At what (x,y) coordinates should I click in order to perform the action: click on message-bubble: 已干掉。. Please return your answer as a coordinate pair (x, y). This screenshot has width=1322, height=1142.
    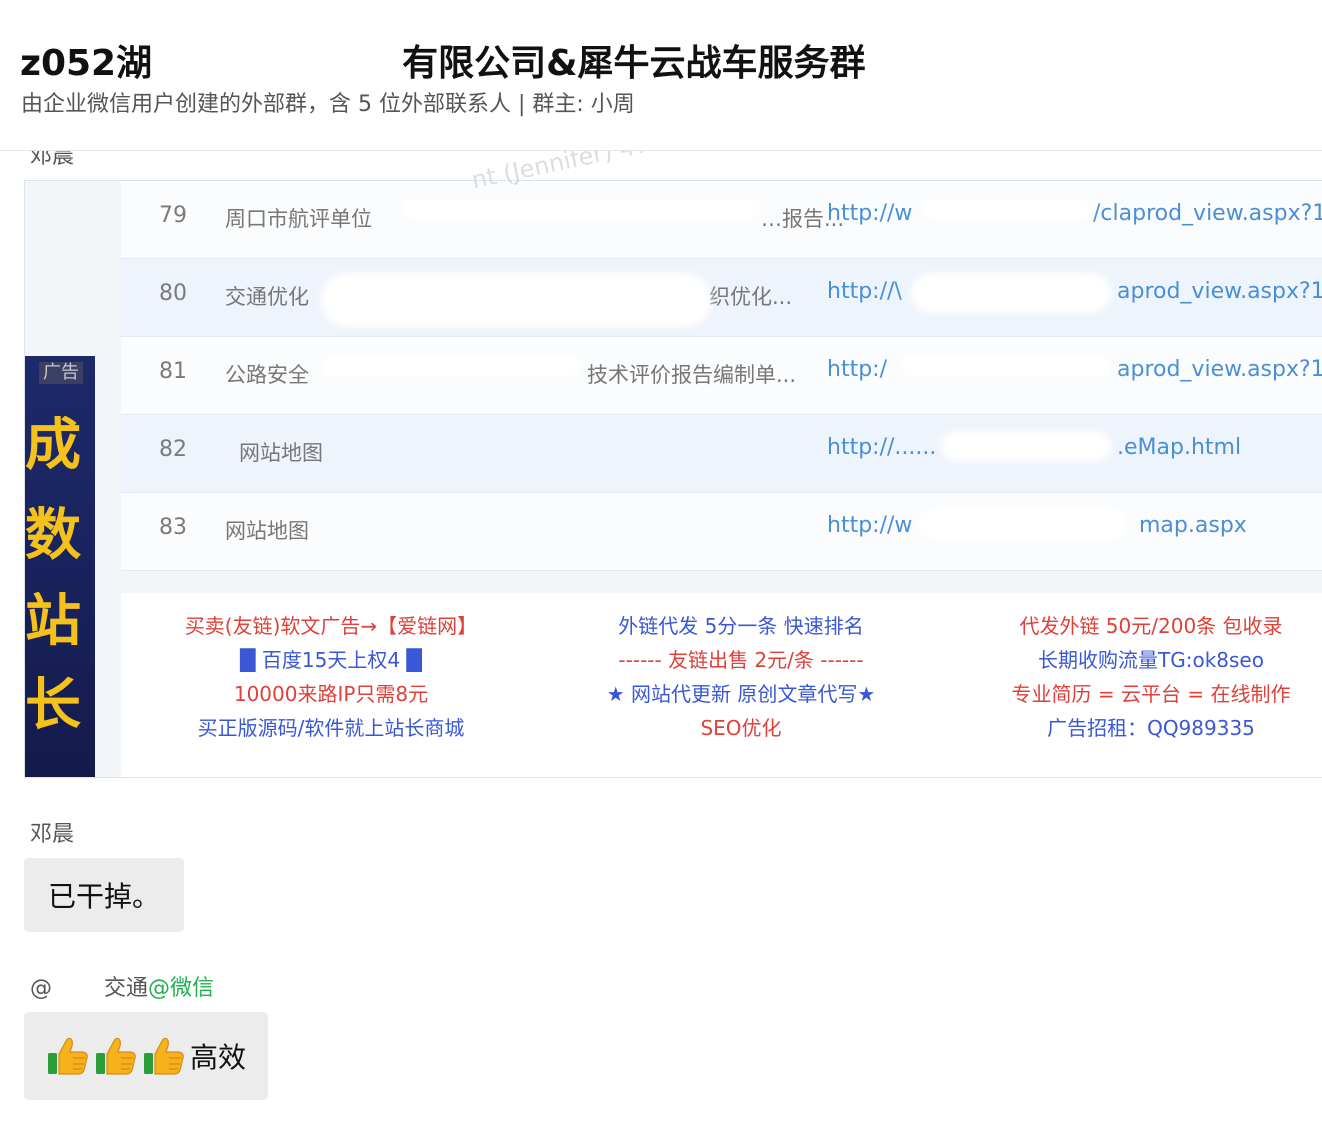
    Looking at the image, I should click on (104, 895).